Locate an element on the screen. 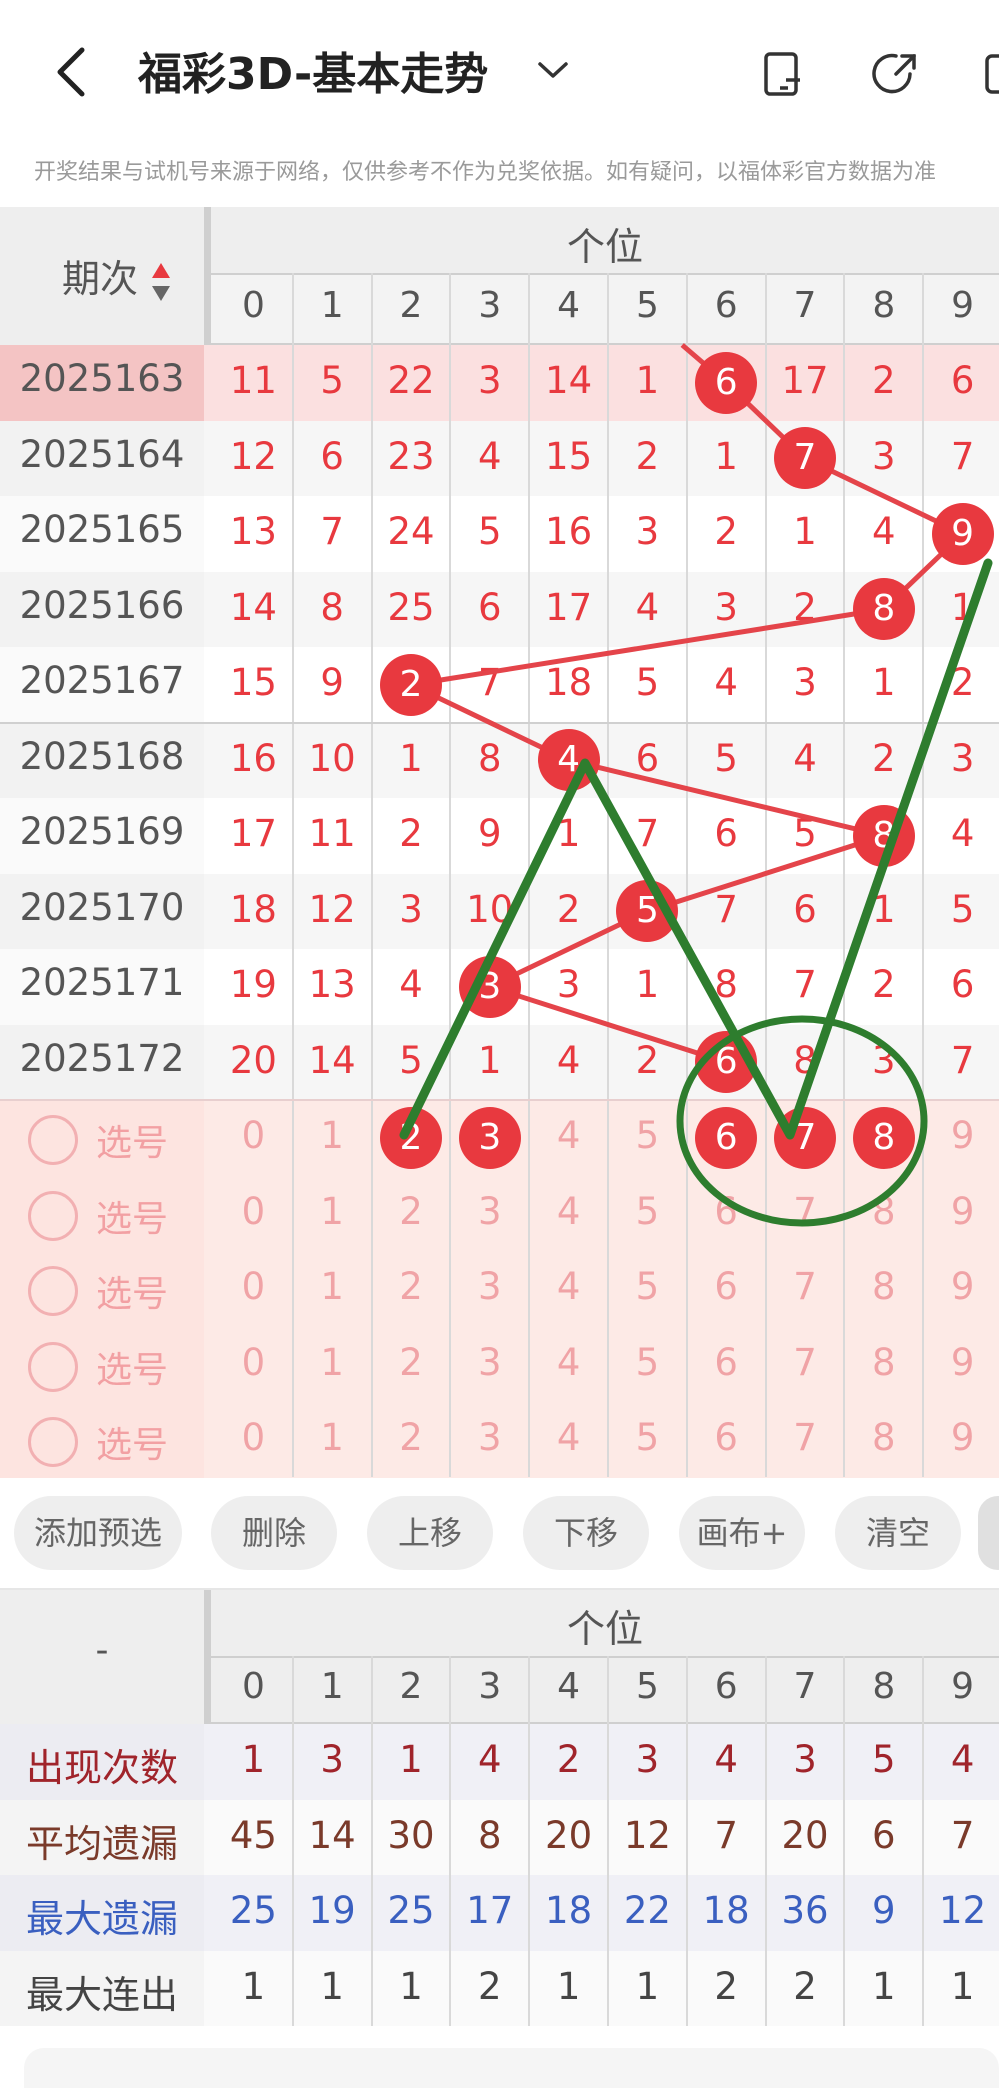 The width and height of the screenshot is (999, 2088). chevron-left-icon is located at coordinates (70, 72).